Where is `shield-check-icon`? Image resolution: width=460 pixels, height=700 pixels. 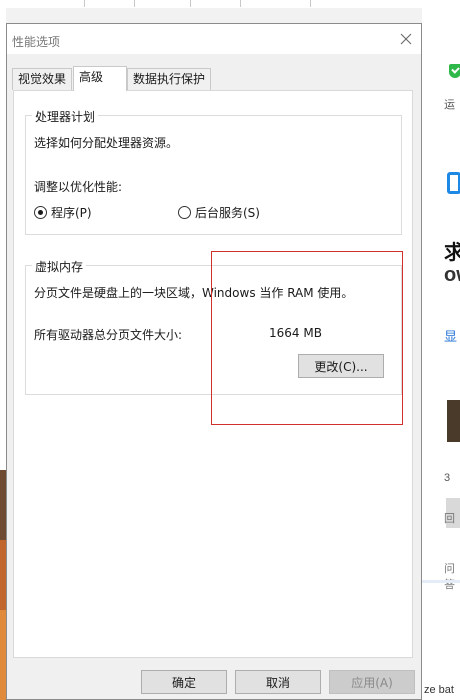
shield-check-icon is located at coordinates (454, 71).